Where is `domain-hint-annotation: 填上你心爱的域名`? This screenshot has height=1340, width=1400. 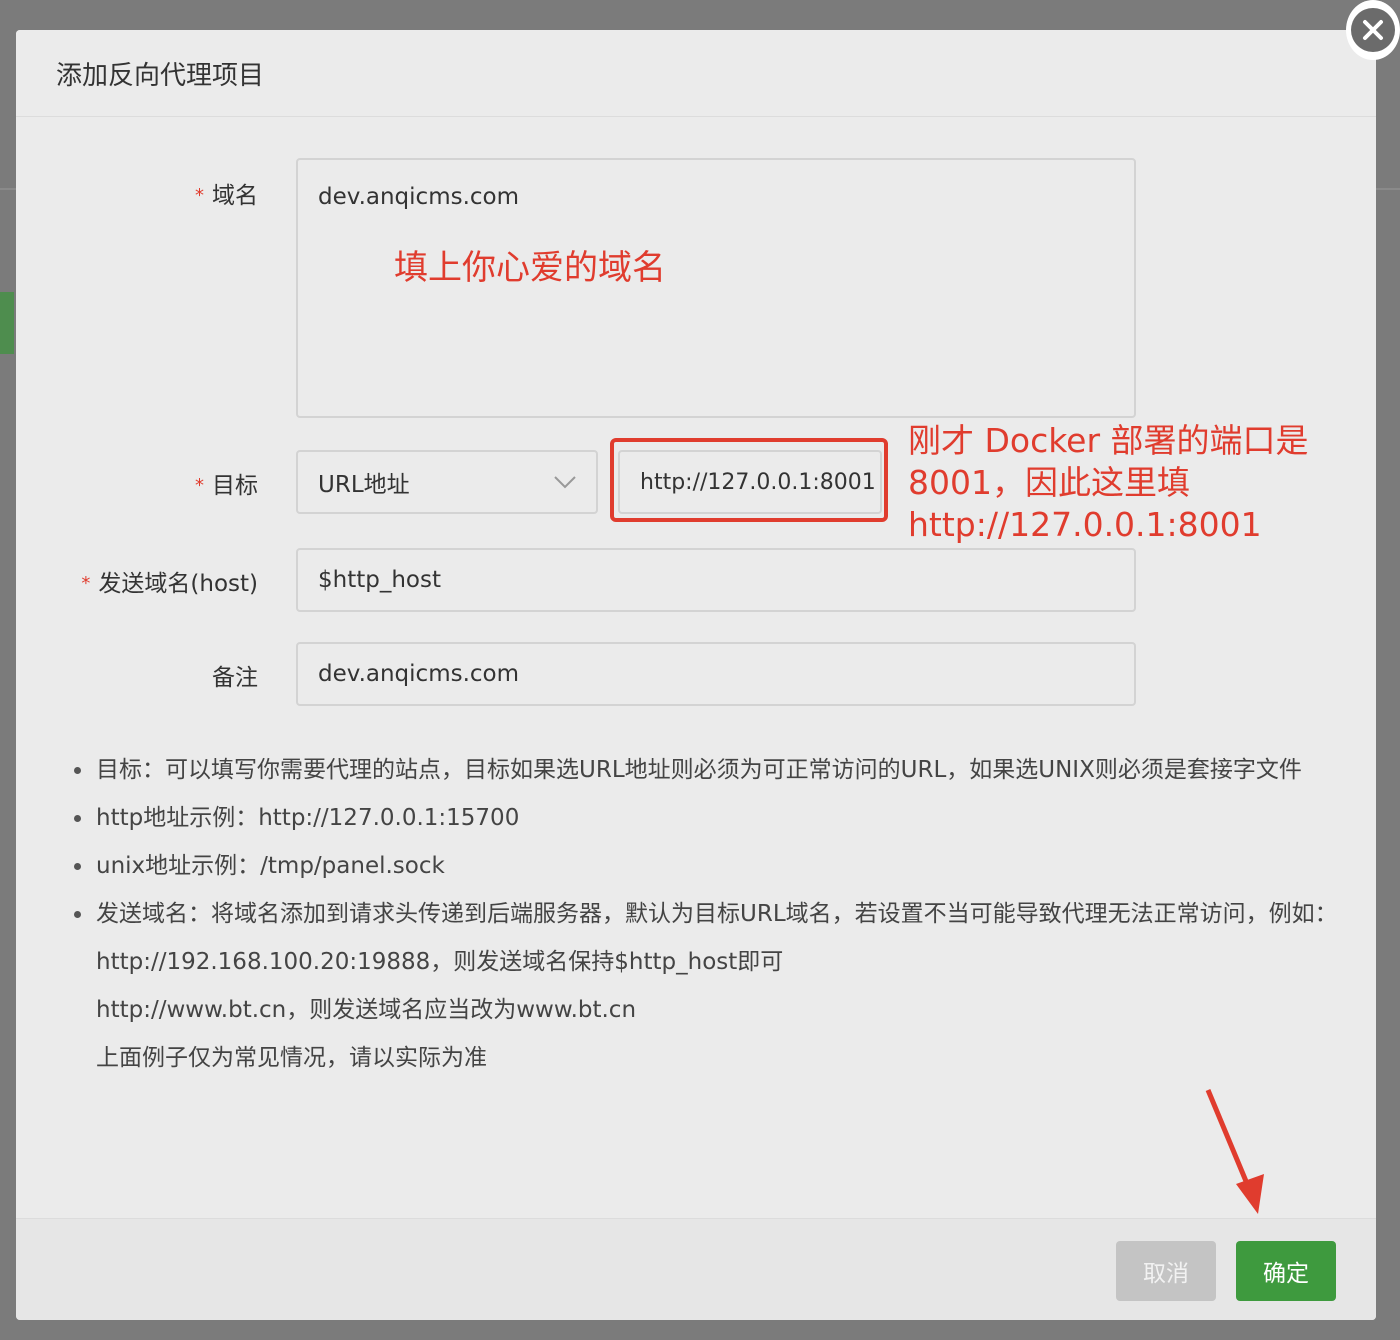 domain-hint-annotation: 填上你心爱的域名 is located at coordinates (530, 268).